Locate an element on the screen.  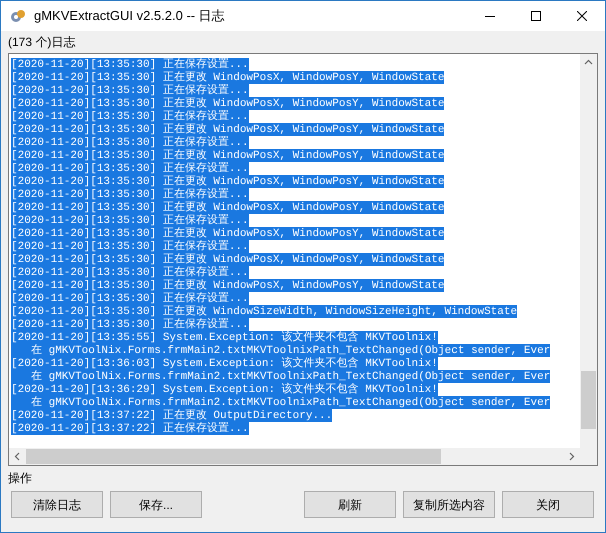
window-title: gMKVExtractGUI v2.5.2.0 -- 日志 is located at coordinates (129, 16).